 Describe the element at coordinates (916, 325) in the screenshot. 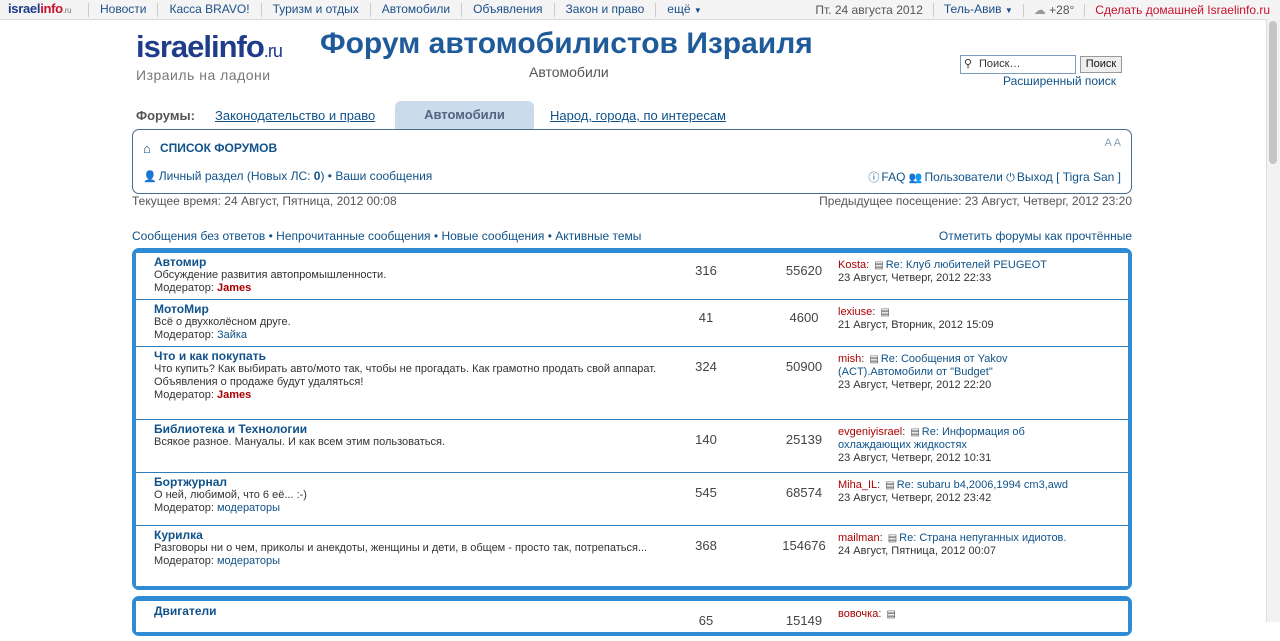

I see `last-post-time: 21 Август, Вторник, 2012 15:09` at that location.